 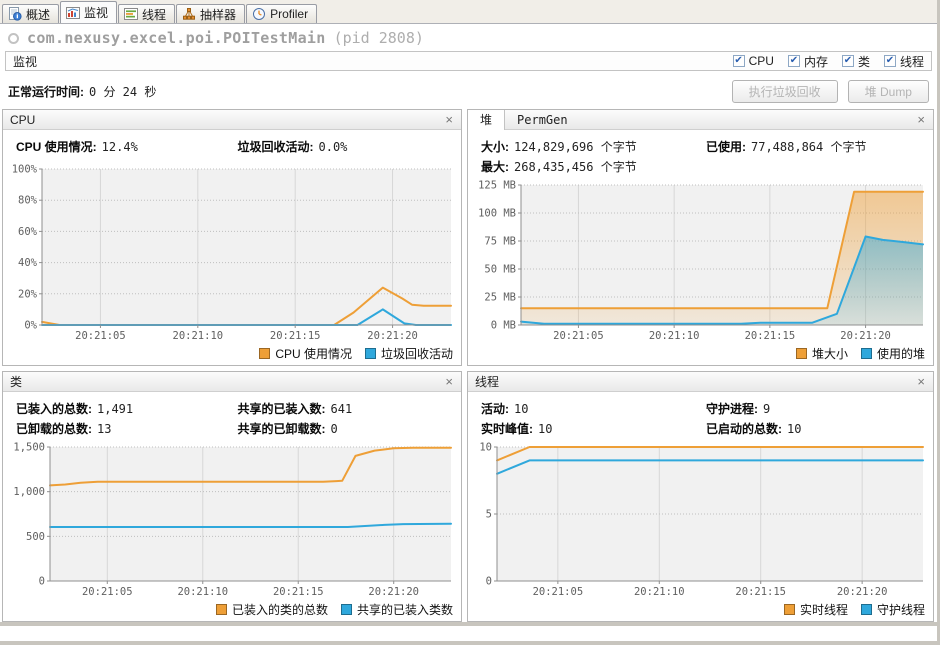 I want to click on stat-value: 0, so click(x=334, y=429).